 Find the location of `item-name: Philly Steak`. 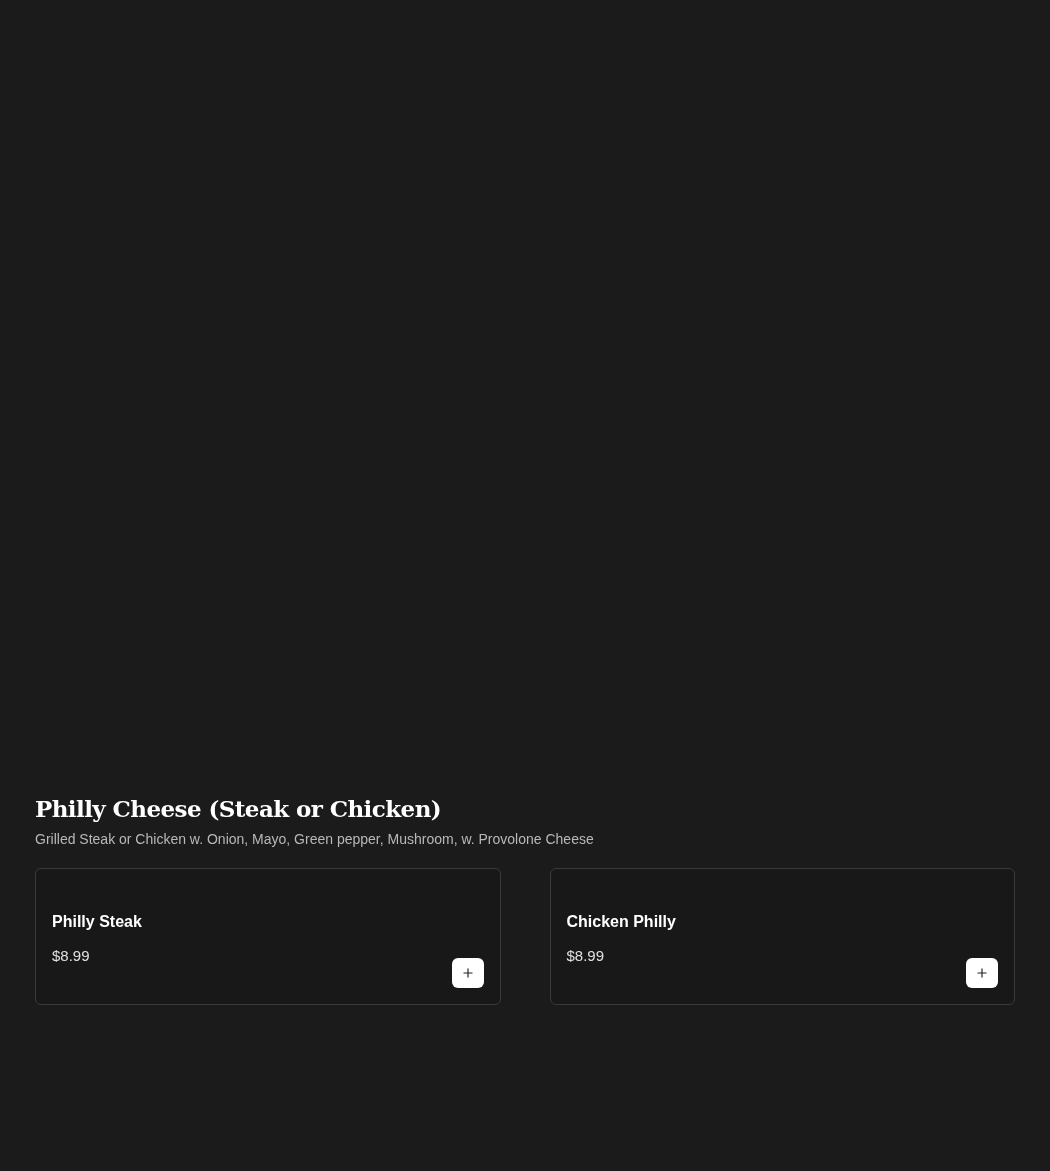

item-name: Philly Steak is located at coordinates (97, 922).